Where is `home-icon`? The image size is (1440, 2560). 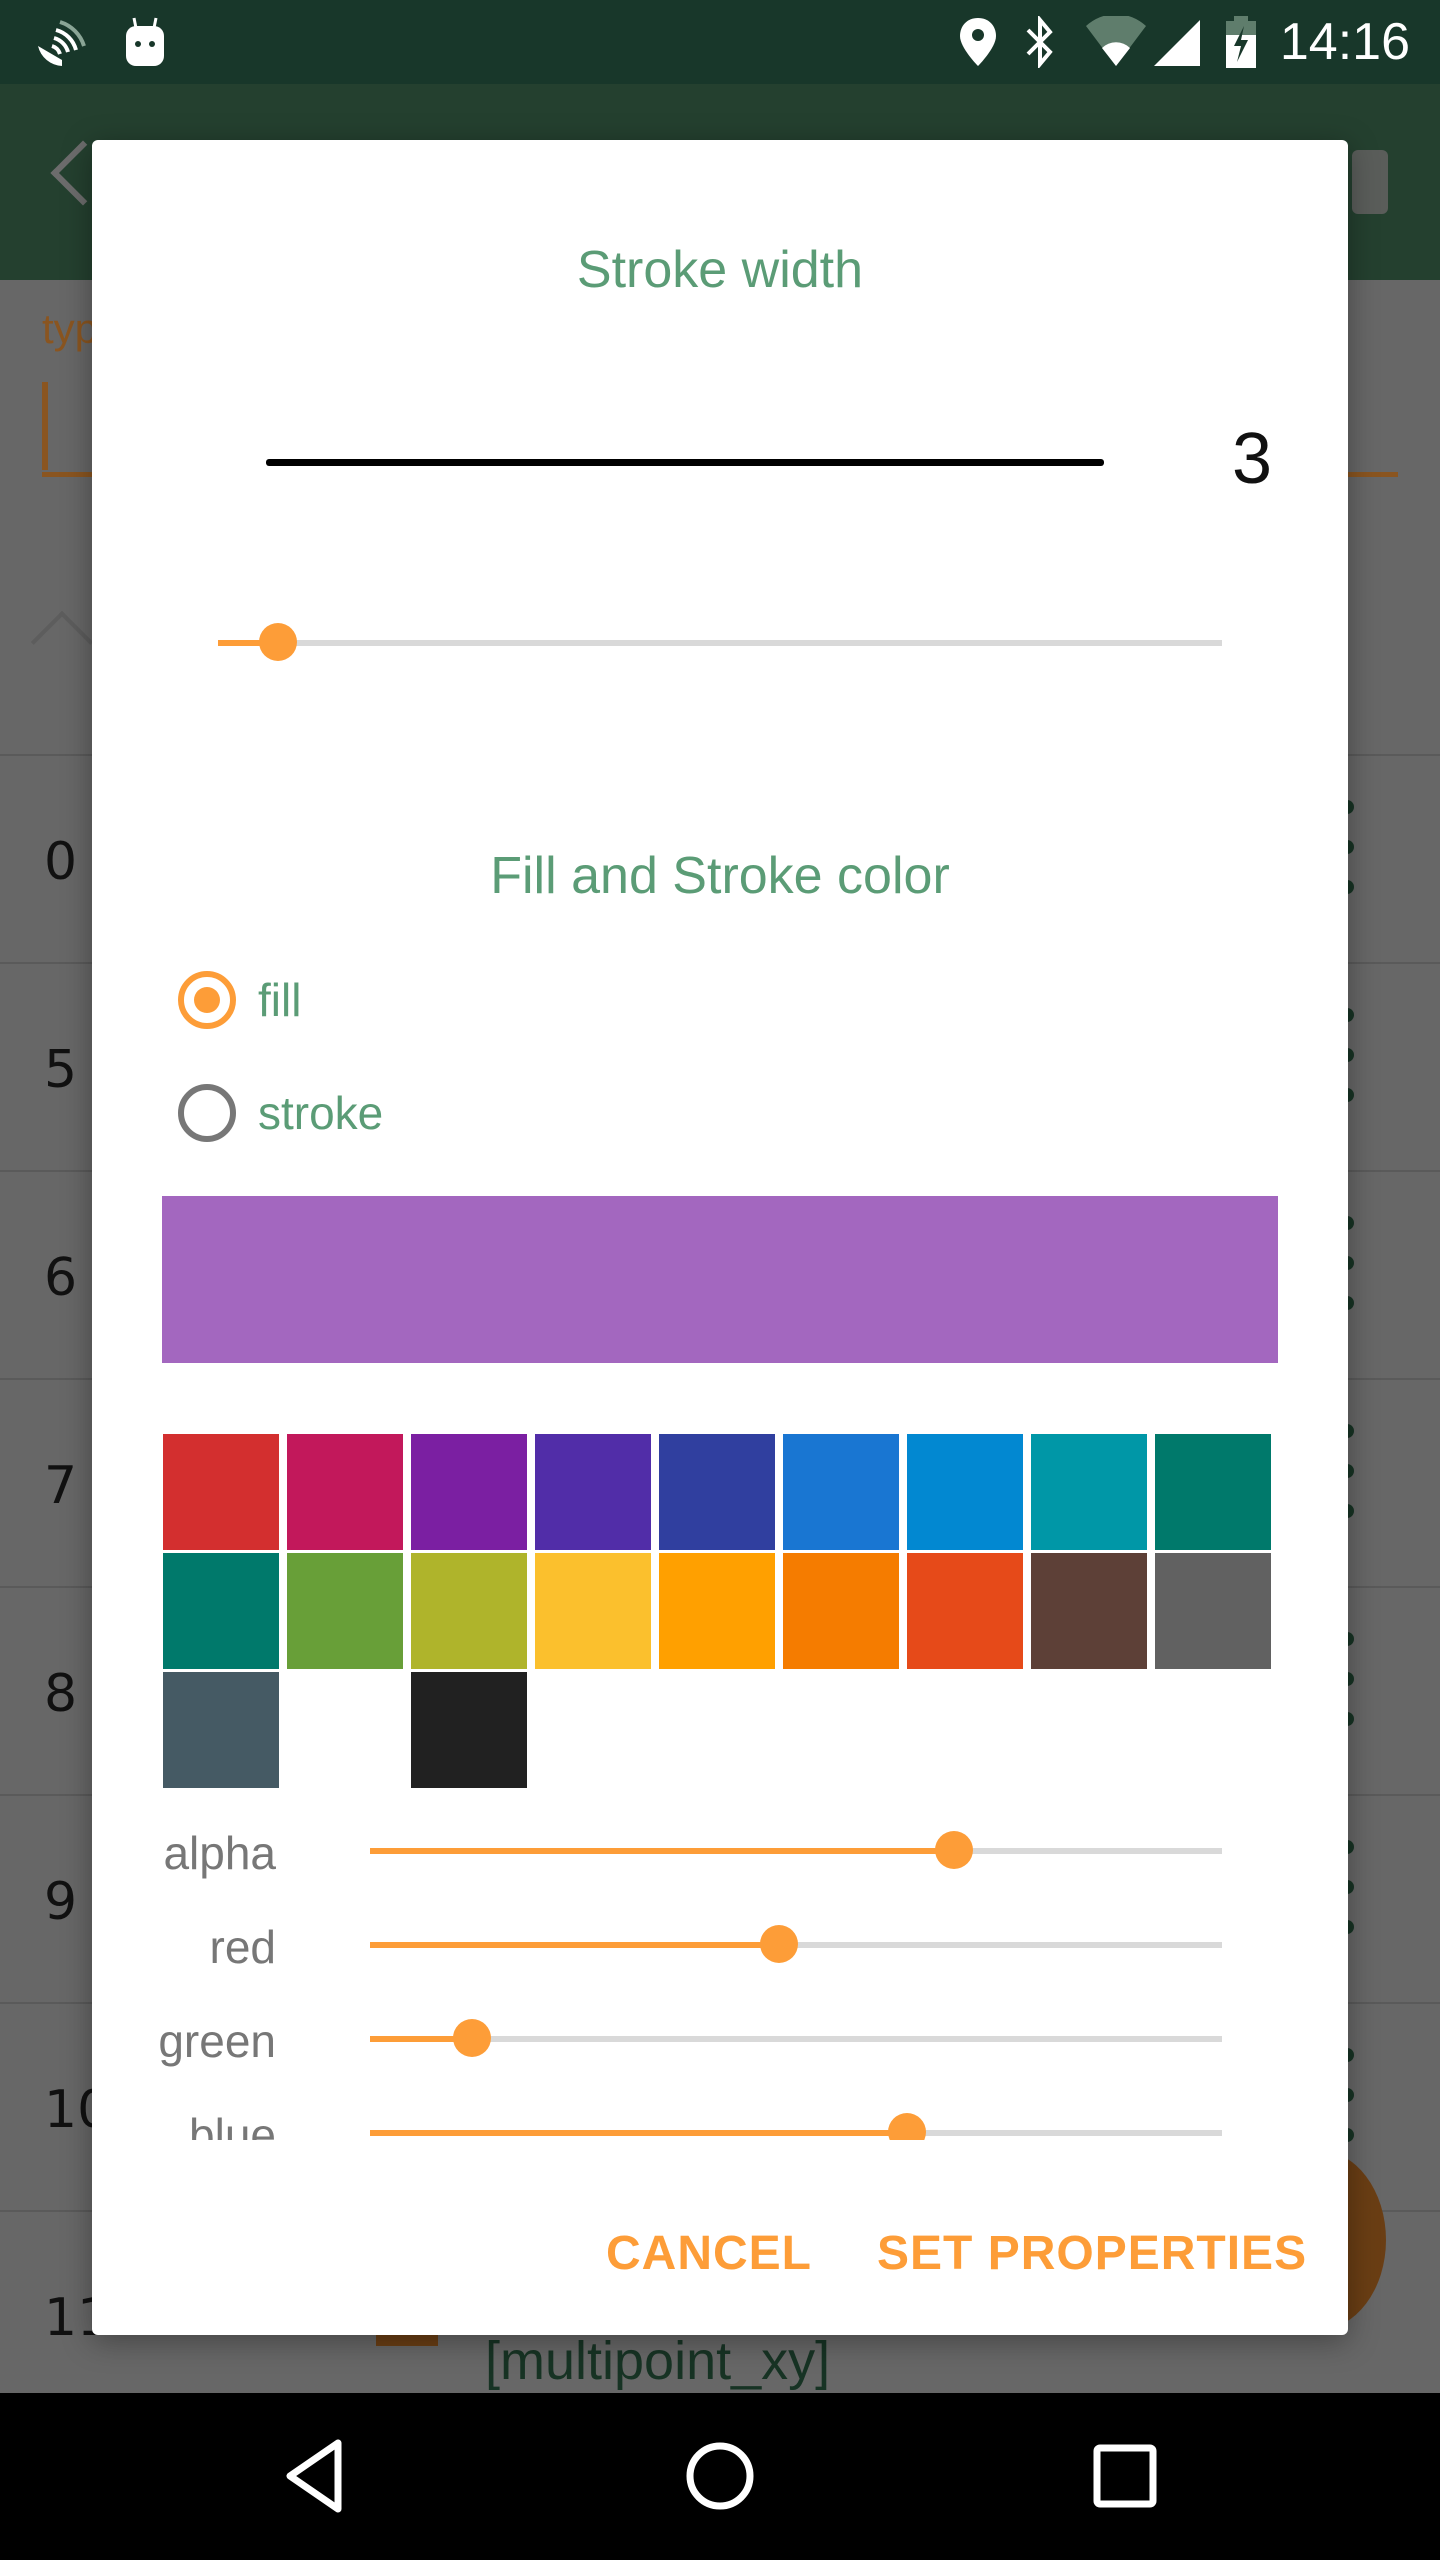
home-icon is located at coordinates (720, 2476).